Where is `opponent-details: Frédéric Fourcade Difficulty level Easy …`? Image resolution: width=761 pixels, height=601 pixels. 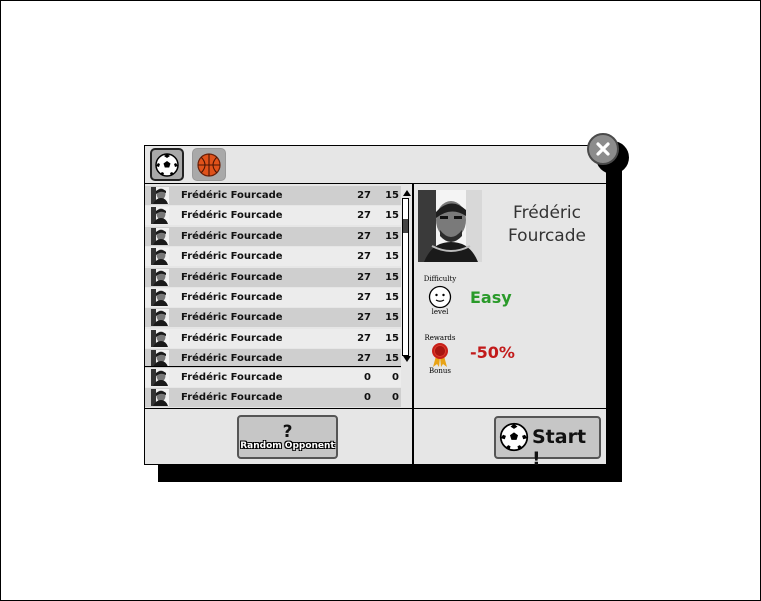 opponent-details: Frédéric Fourcade Difficulty level Easy … is located at coordinates (510, 296).